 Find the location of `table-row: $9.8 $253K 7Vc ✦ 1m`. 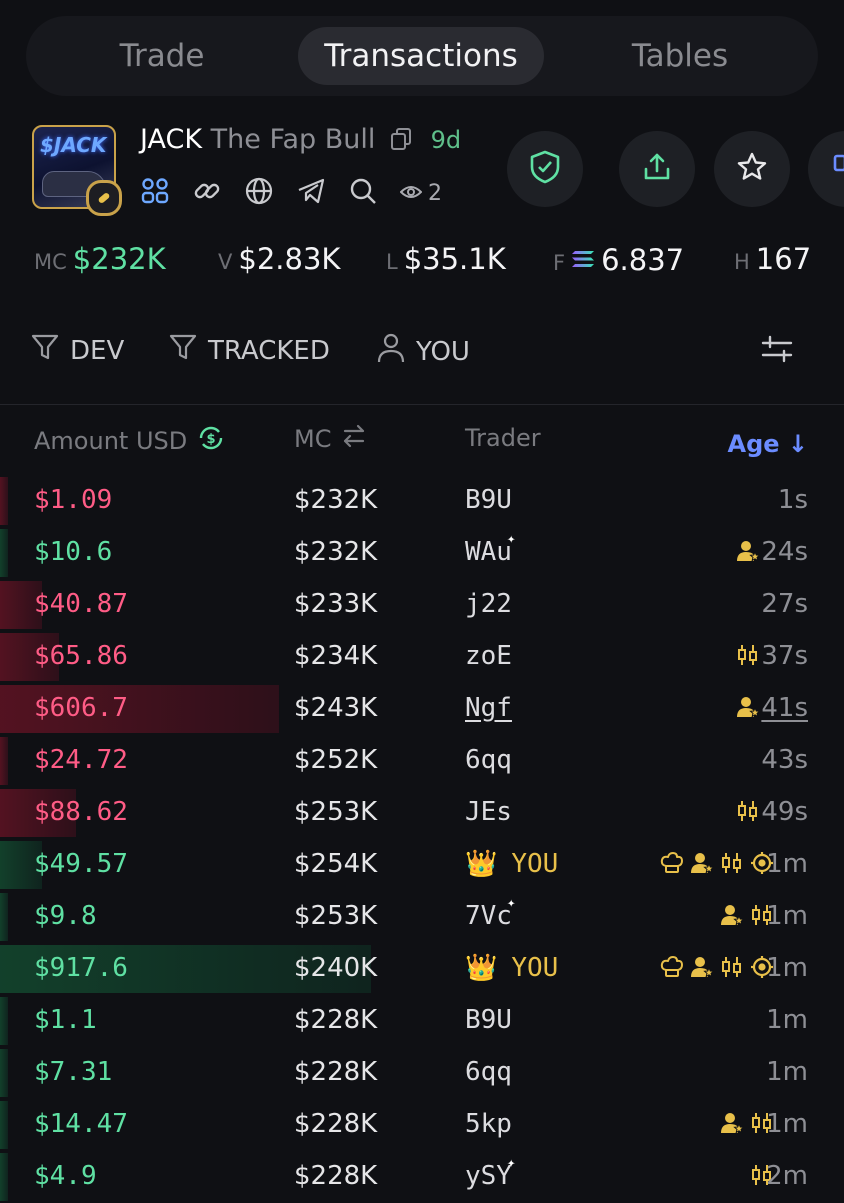

table-row: $9.8 $253K 7Vc ✦ 1m is located at coordinates (422, 917).